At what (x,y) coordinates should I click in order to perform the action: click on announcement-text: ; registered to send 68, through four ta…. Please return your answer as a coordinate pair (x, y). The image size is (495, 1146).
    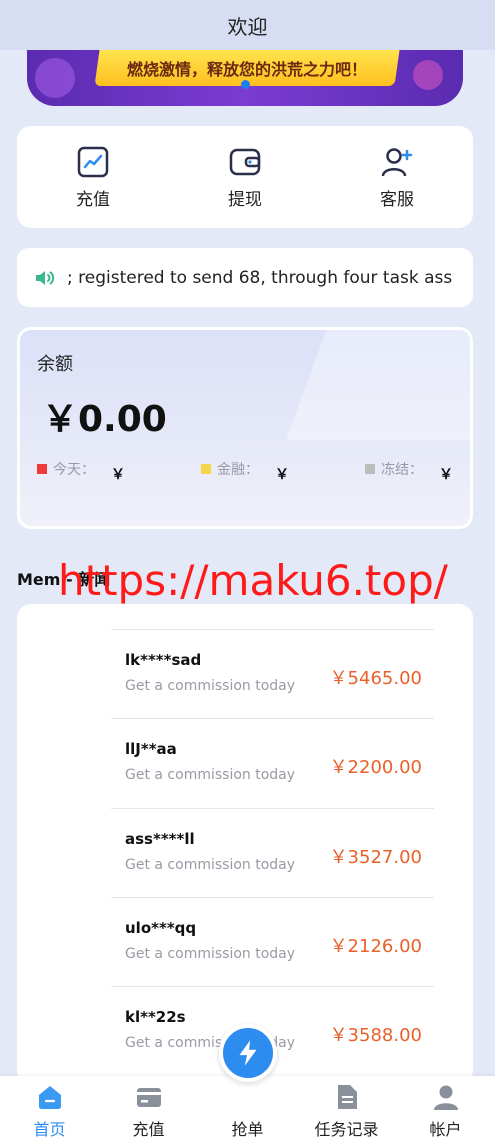
    Looking at the image, I should click on (260, 277).